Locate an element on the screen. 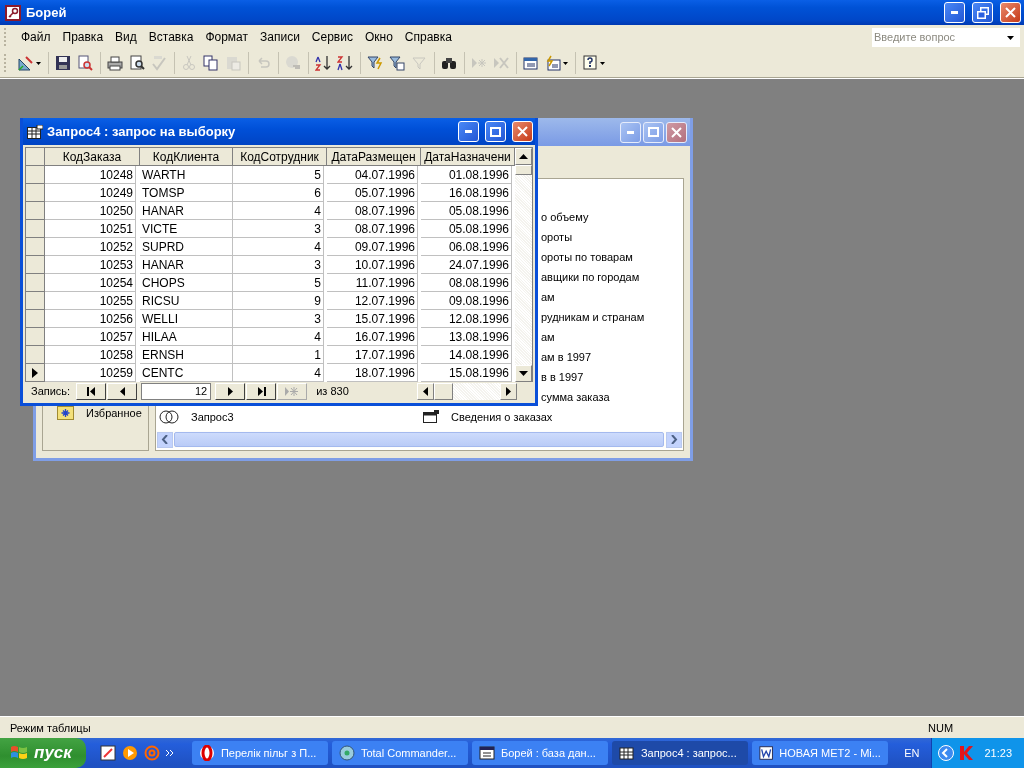 This screenshot has height=768, width=1024. last-record-button is located at coordinates (261, 391).